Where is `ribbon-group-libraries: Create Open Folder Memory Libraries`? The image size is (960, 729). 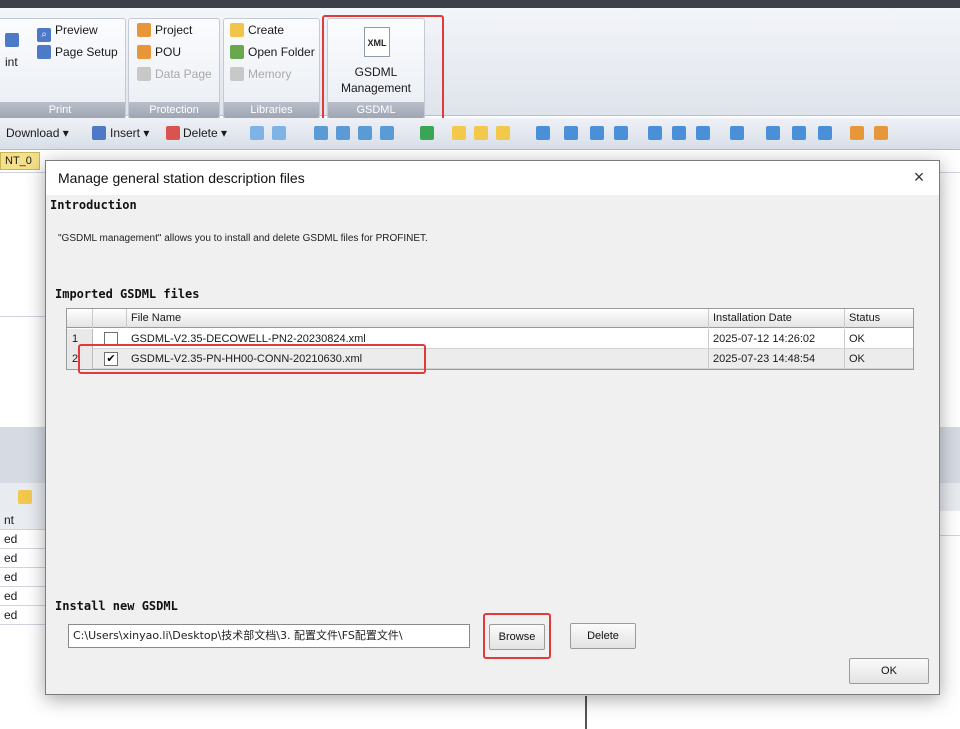
ribbon-group-libraries: Create Open Folder Memory Libraries is located at coordinates (271, 69).